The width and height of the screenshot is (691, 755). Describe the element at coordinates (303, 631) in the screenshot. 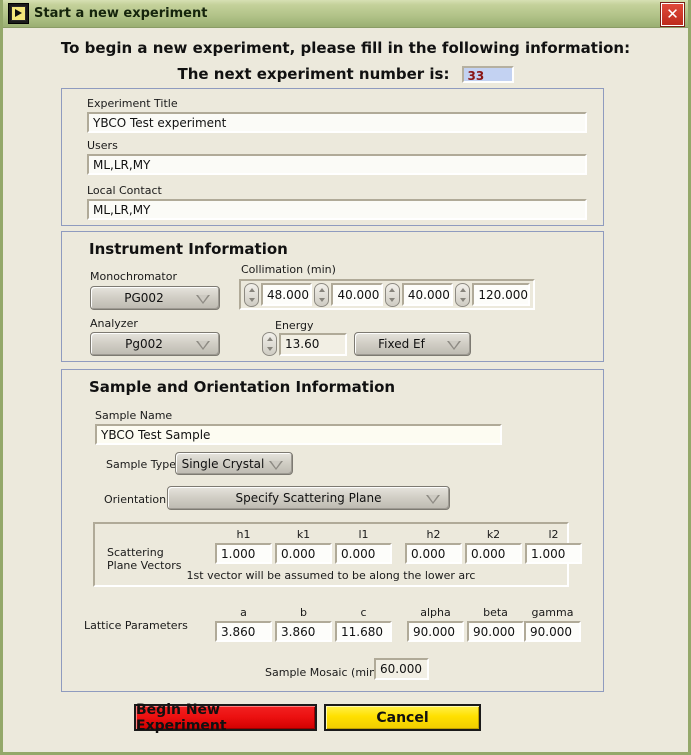

I see `lattice-input-b: 3.860` at that location.